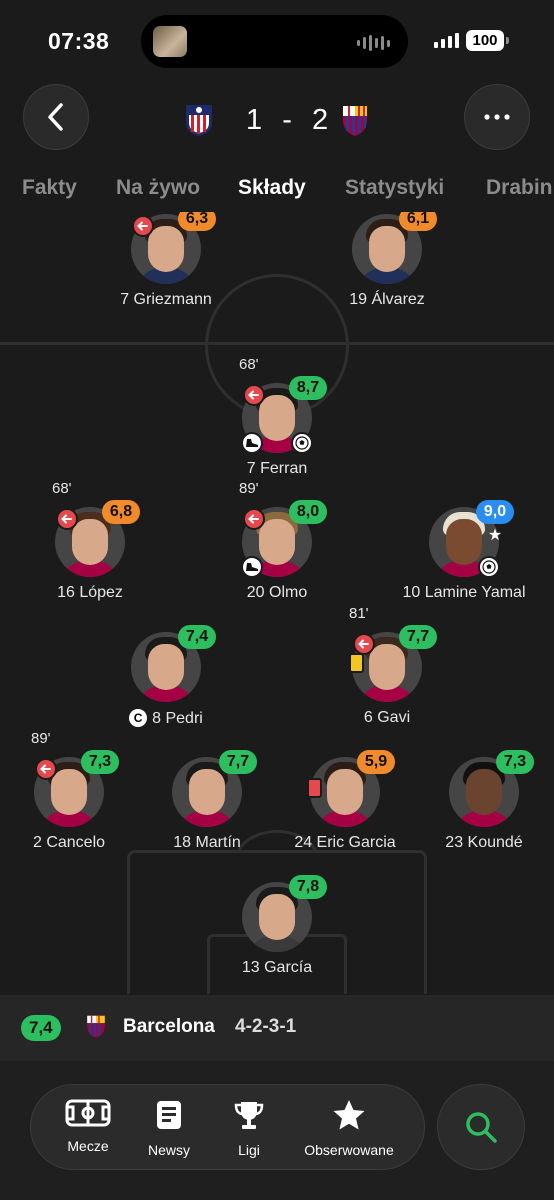 The height and width of the screenshot is (1200, 554). I want to click on player-rating: 6,3, so click(197, 221).